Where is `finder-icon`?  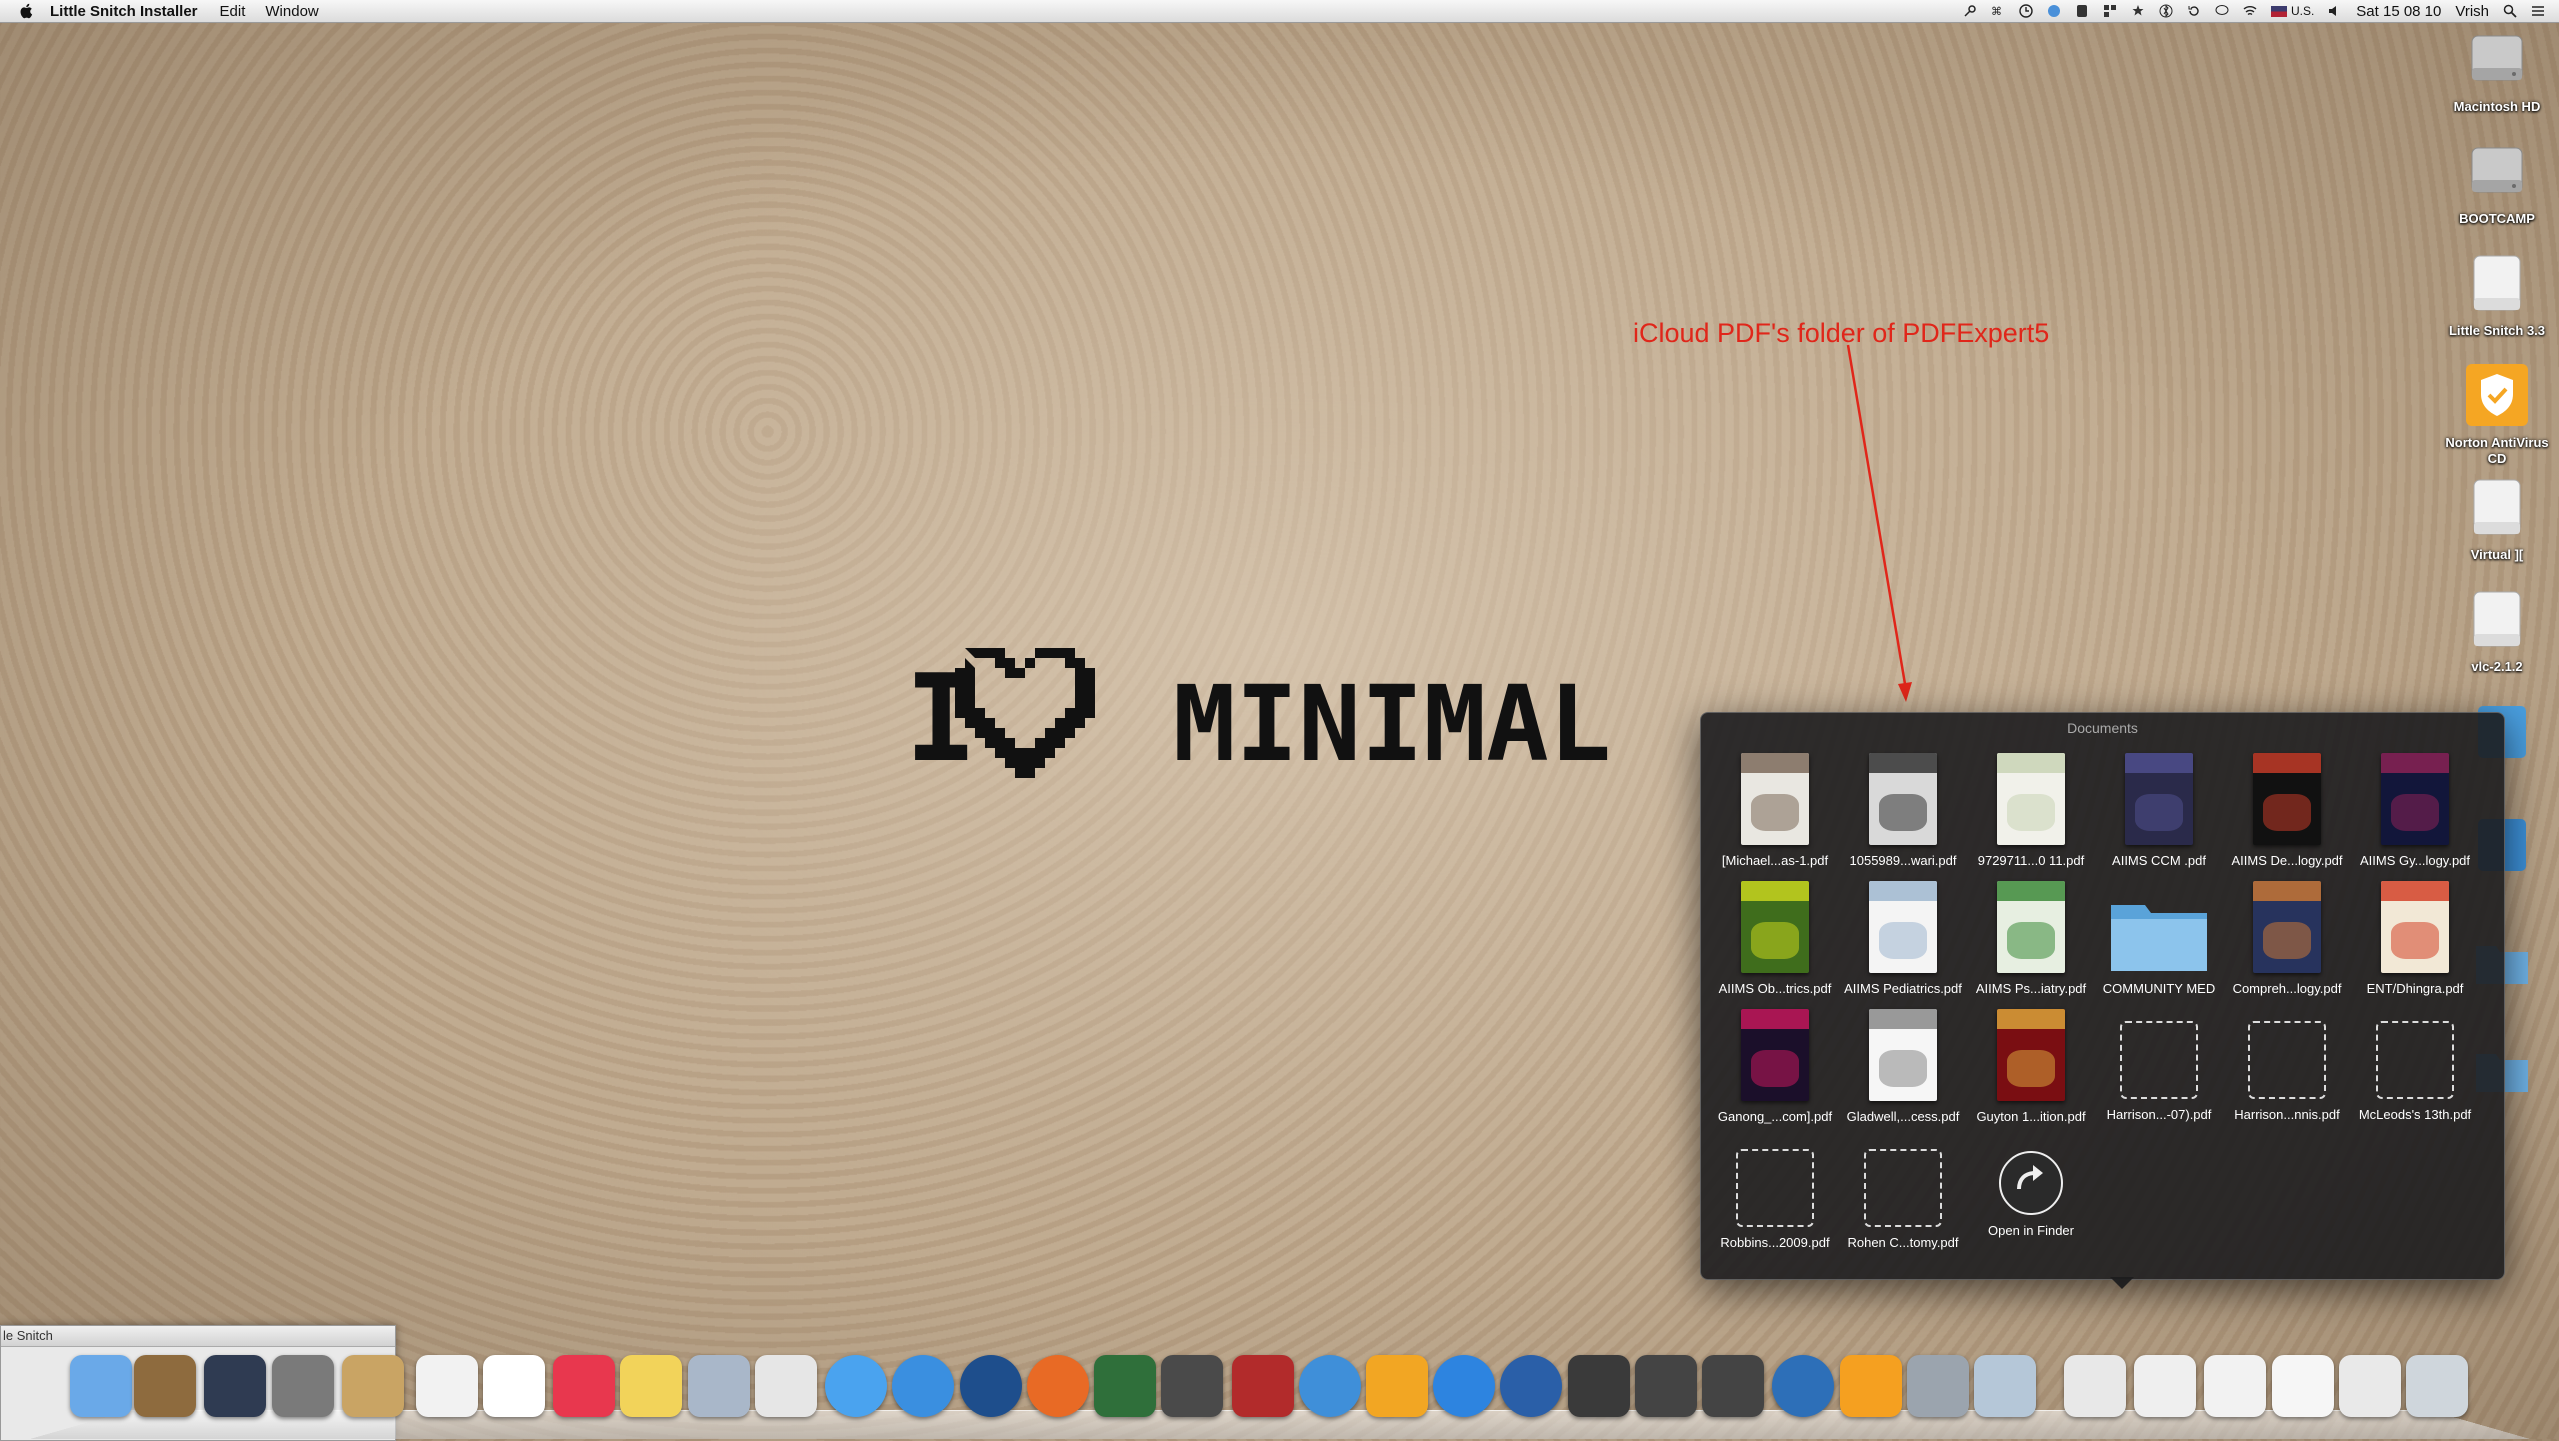 finder-icon is located at coordinates (101, 1386).